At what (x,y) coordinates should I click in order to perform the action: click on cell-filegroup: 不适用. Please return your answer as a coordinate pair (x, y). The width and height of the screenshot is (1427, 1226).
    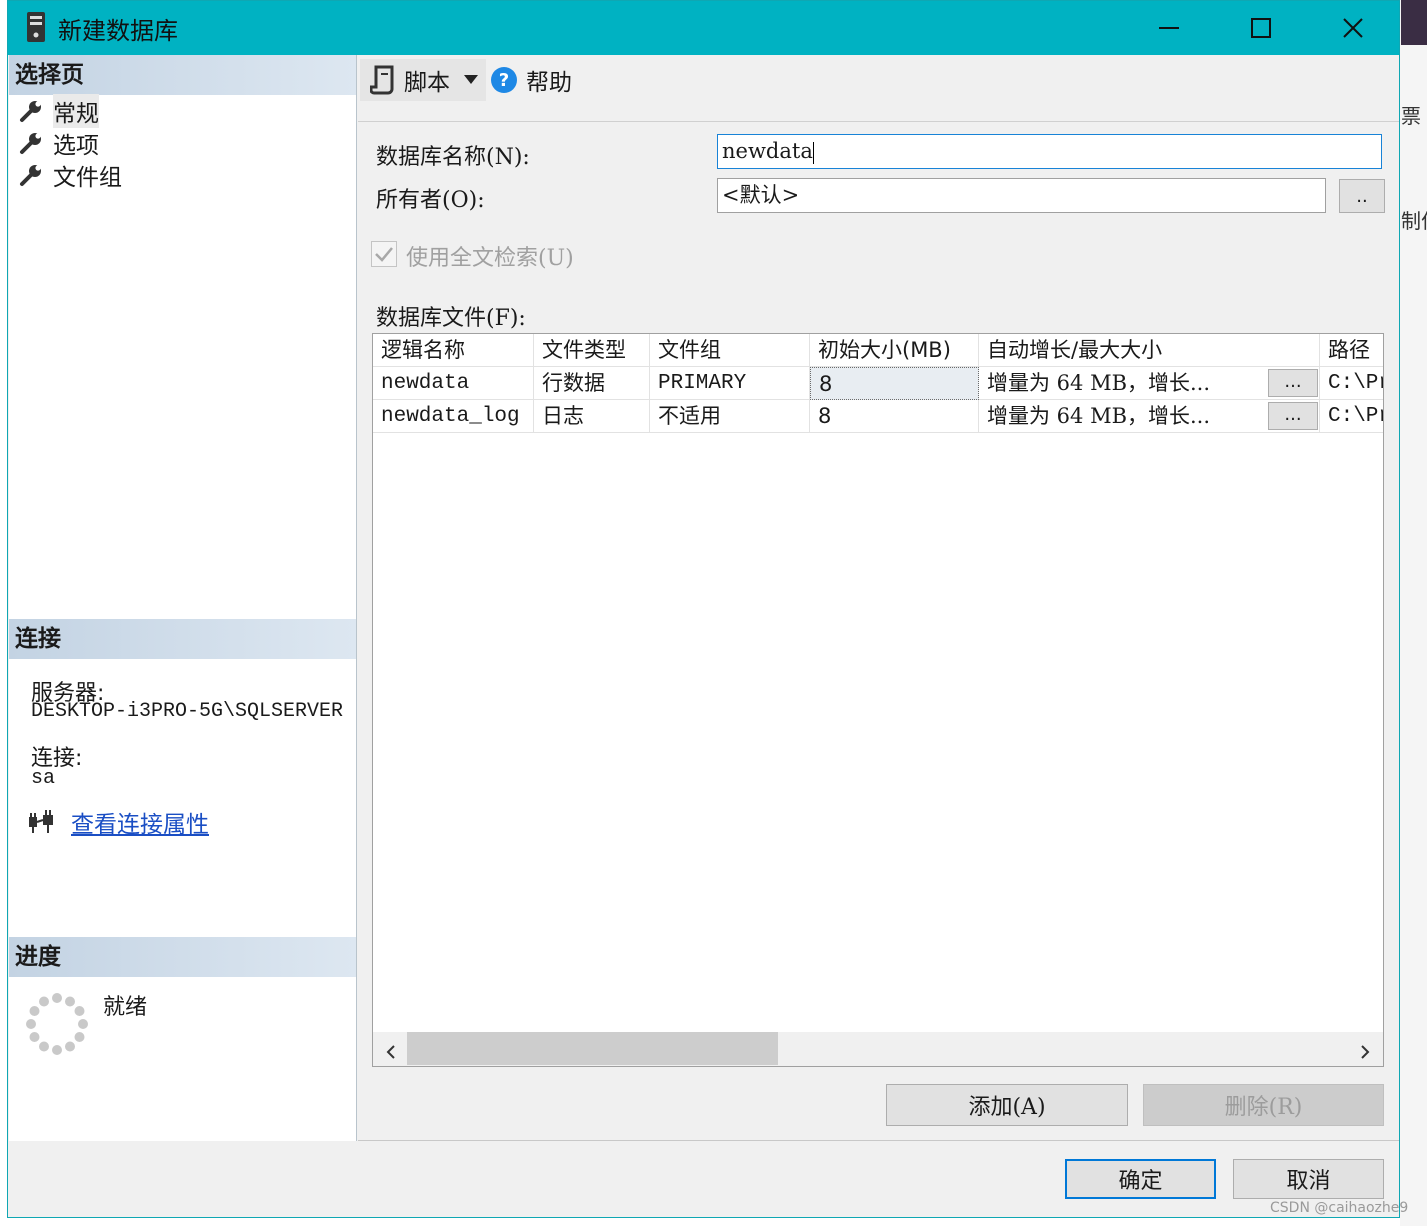
    Looking at the image, I should click on (730, 416).